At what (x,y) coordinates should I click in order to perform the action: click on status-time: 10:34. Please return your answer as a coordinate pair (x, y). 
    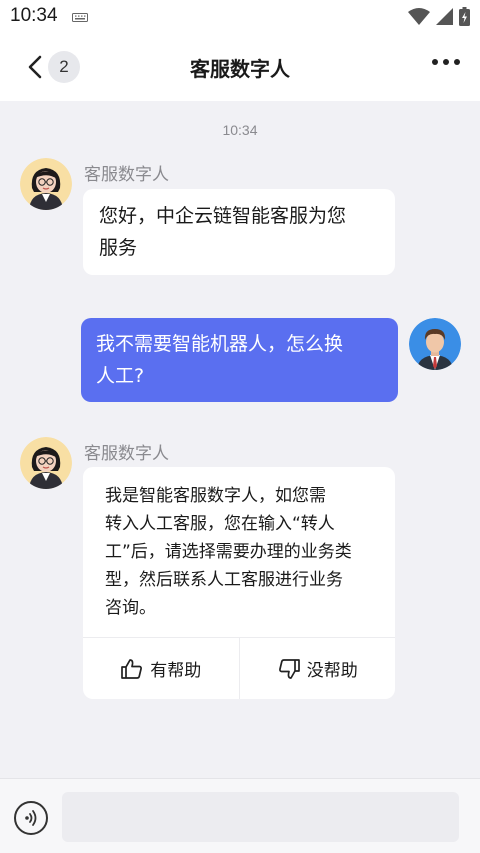
    Looking at the image, I should click on (34, 15).